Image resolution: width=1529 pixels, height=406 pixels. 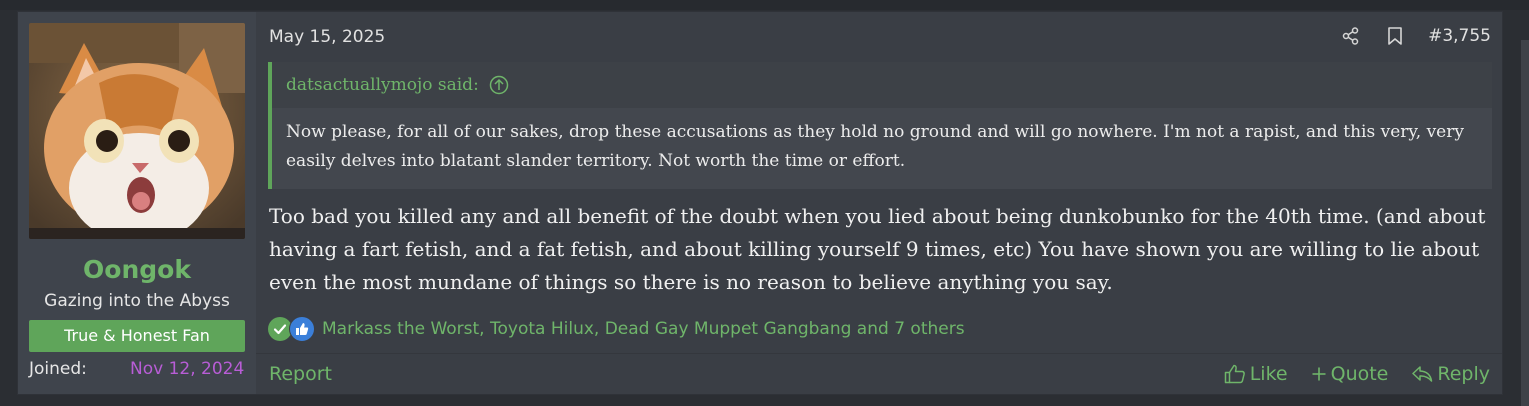 I want to click on like-label: Like, so click(x=1268, y=374).